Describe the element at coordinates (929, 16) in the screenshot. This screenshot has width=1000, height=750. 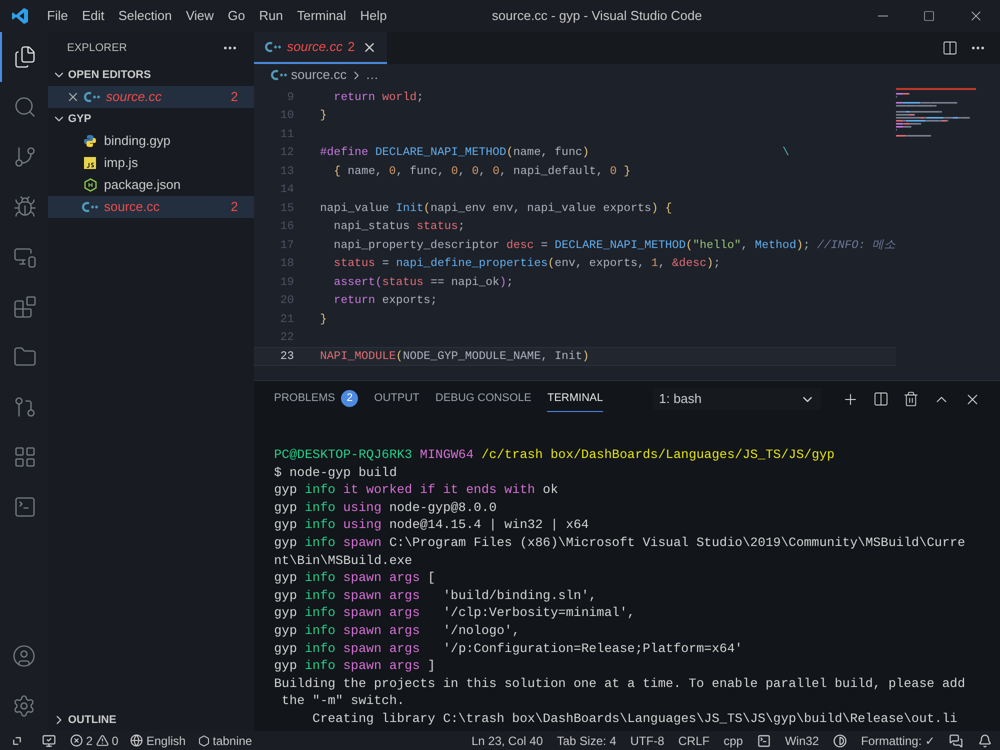
I see `maximize-icon` at that location.